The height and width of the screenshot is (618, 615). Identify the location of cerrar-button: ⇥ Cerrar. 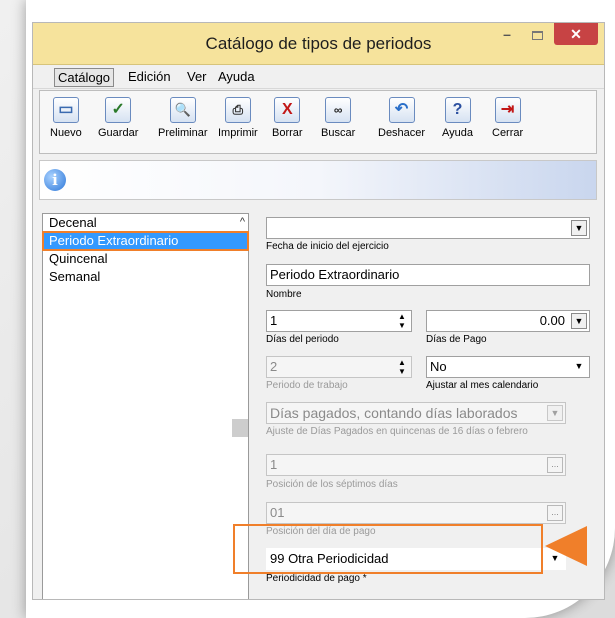
(507, 118).